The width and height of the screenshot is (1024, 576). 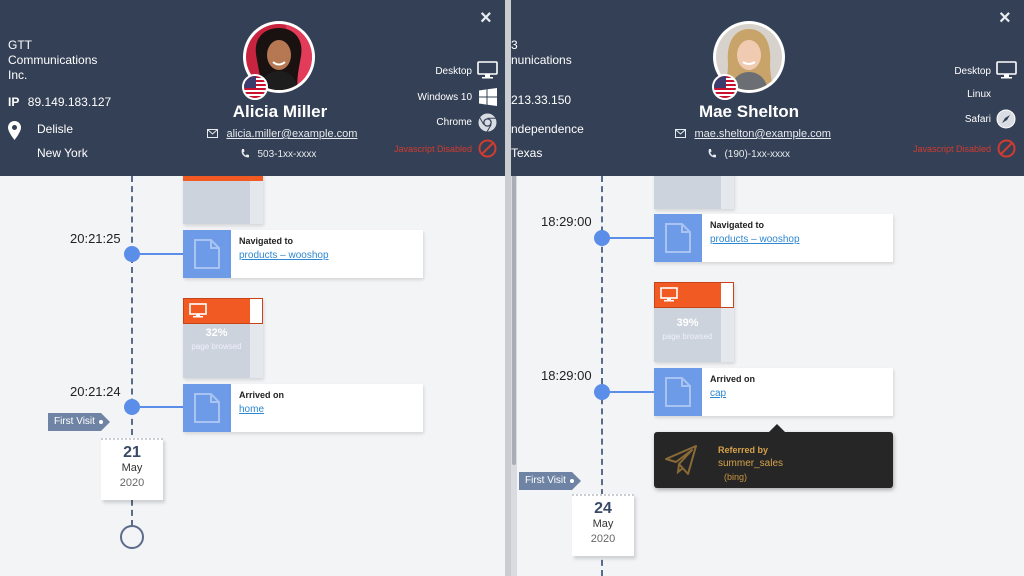 I want to click on region: Texas, so click(x=527, y=153).